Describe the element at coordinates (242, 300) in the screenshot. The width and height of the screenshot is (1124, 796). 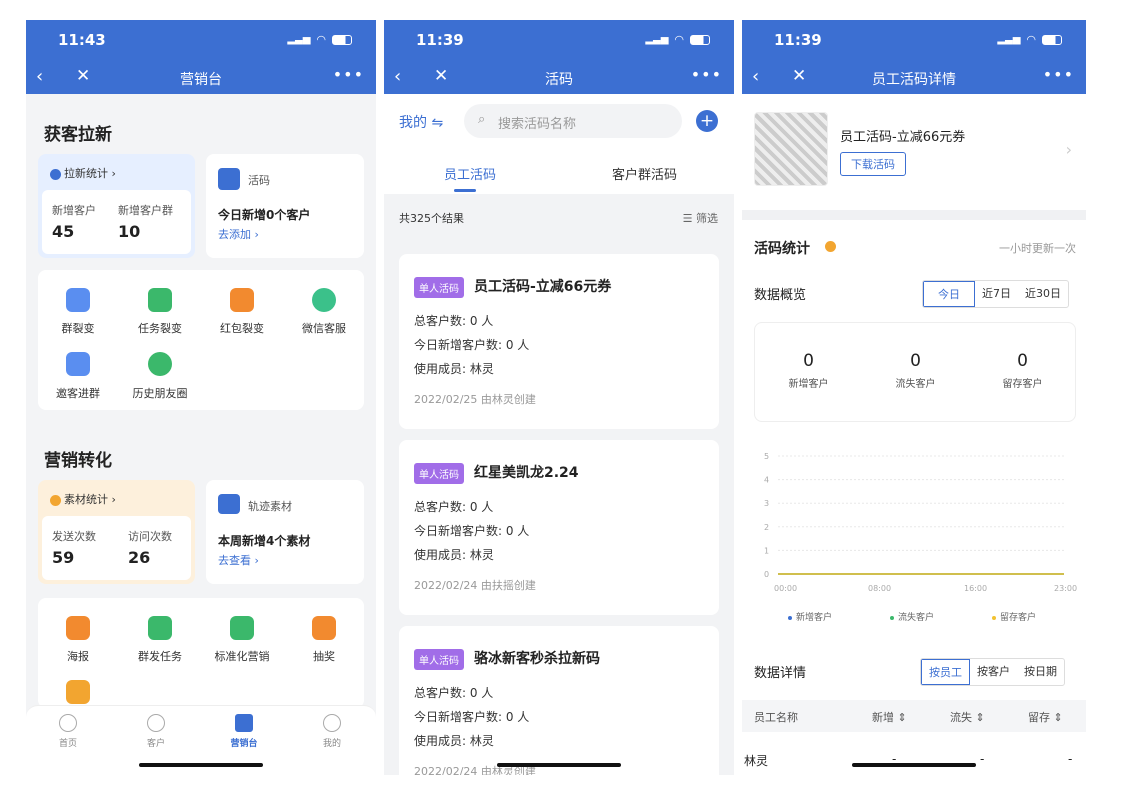
I see `red-packet-icon` at that location.